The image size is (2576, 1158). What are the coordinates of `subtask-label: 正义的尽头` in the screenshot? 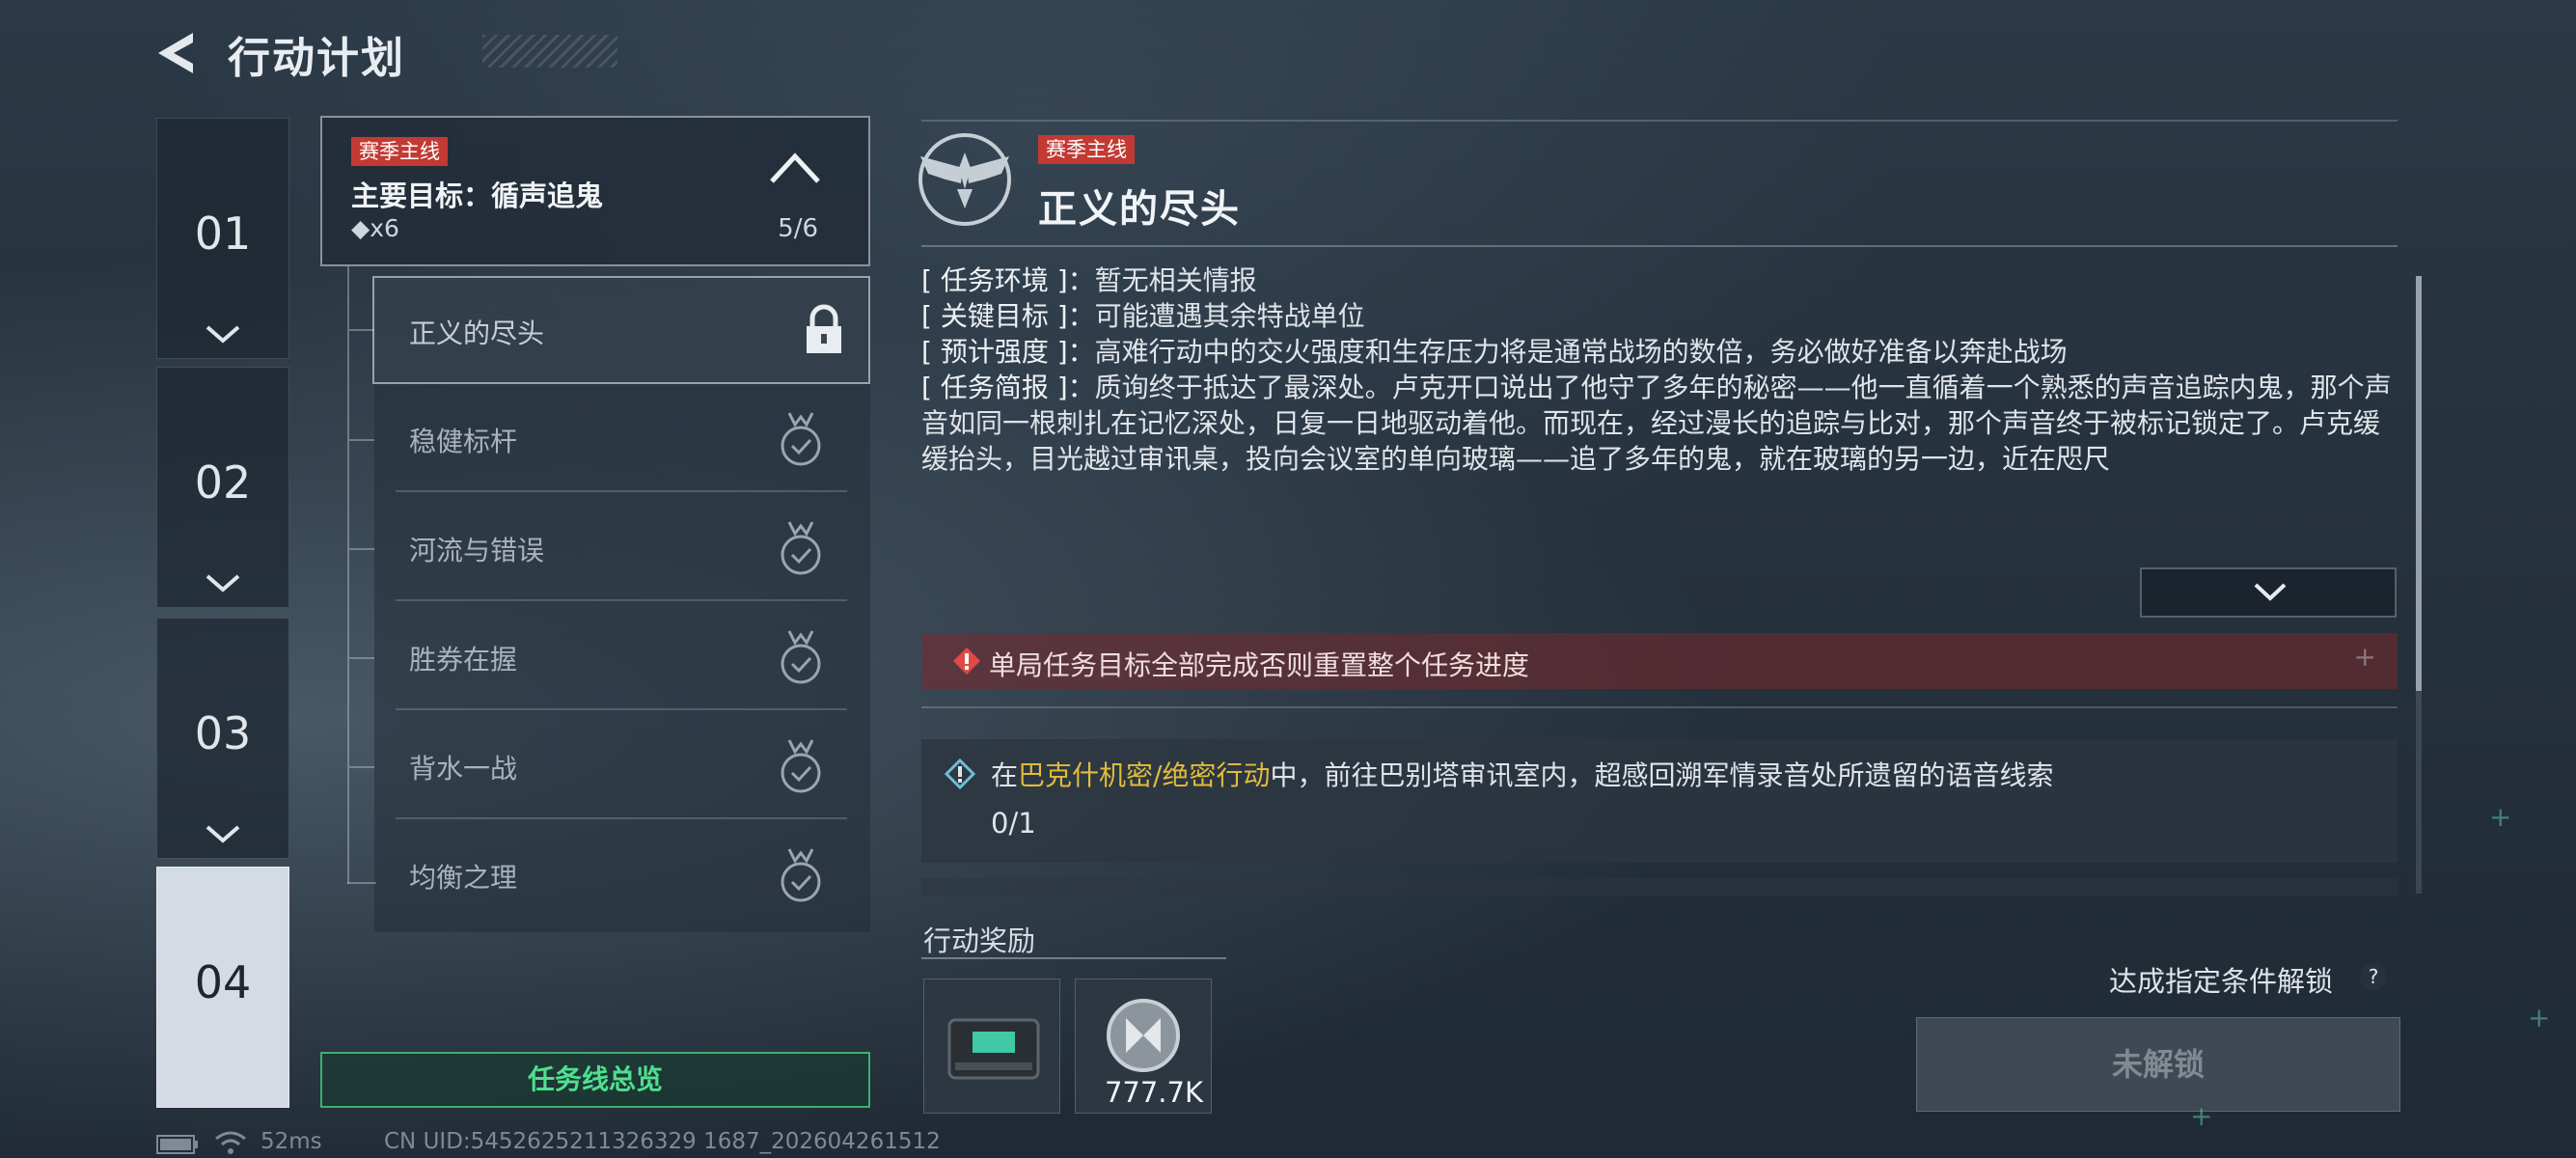 It's located at (477, 333).